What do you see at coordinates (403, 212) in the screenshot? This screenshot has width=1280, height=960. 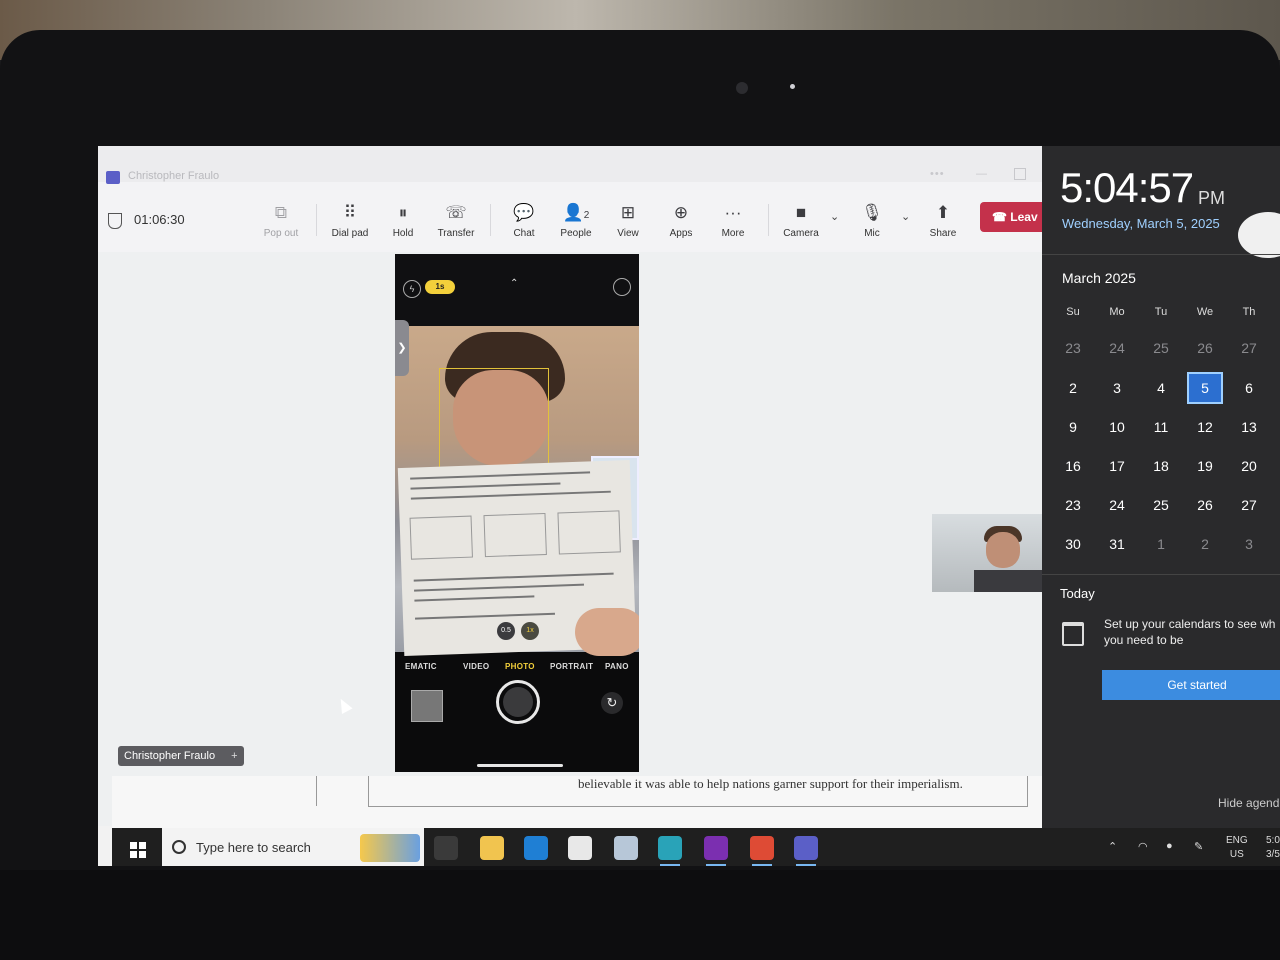 I see `pause-icon: ⏸` at bounding box center [403, 212].